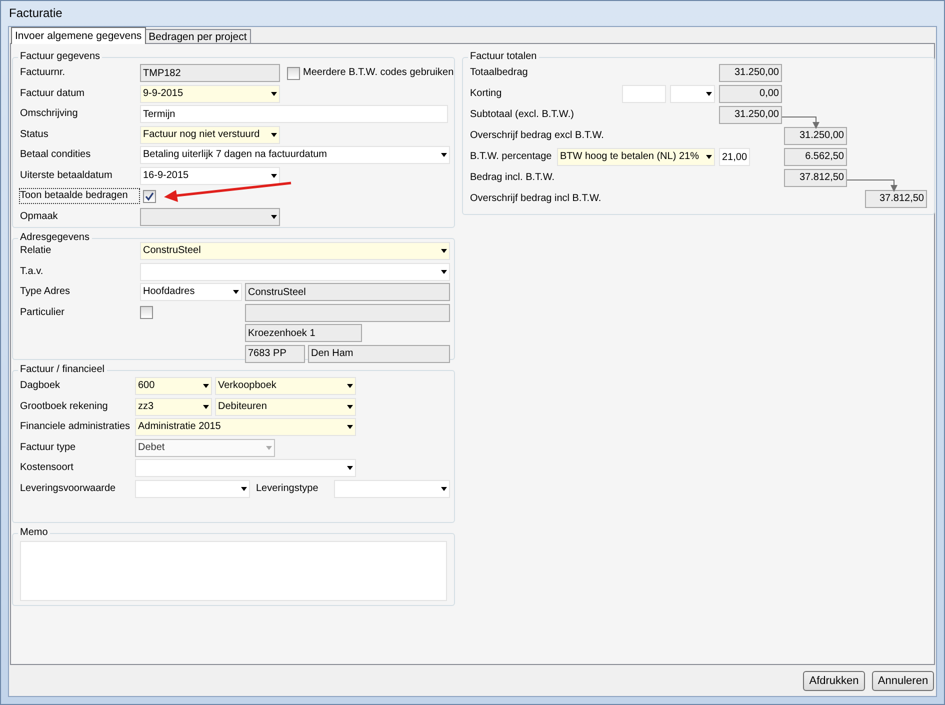  Describe the element at coordinates (499, 73) in the screenshot. I see `field-label: Totaalbedrag` at that location.